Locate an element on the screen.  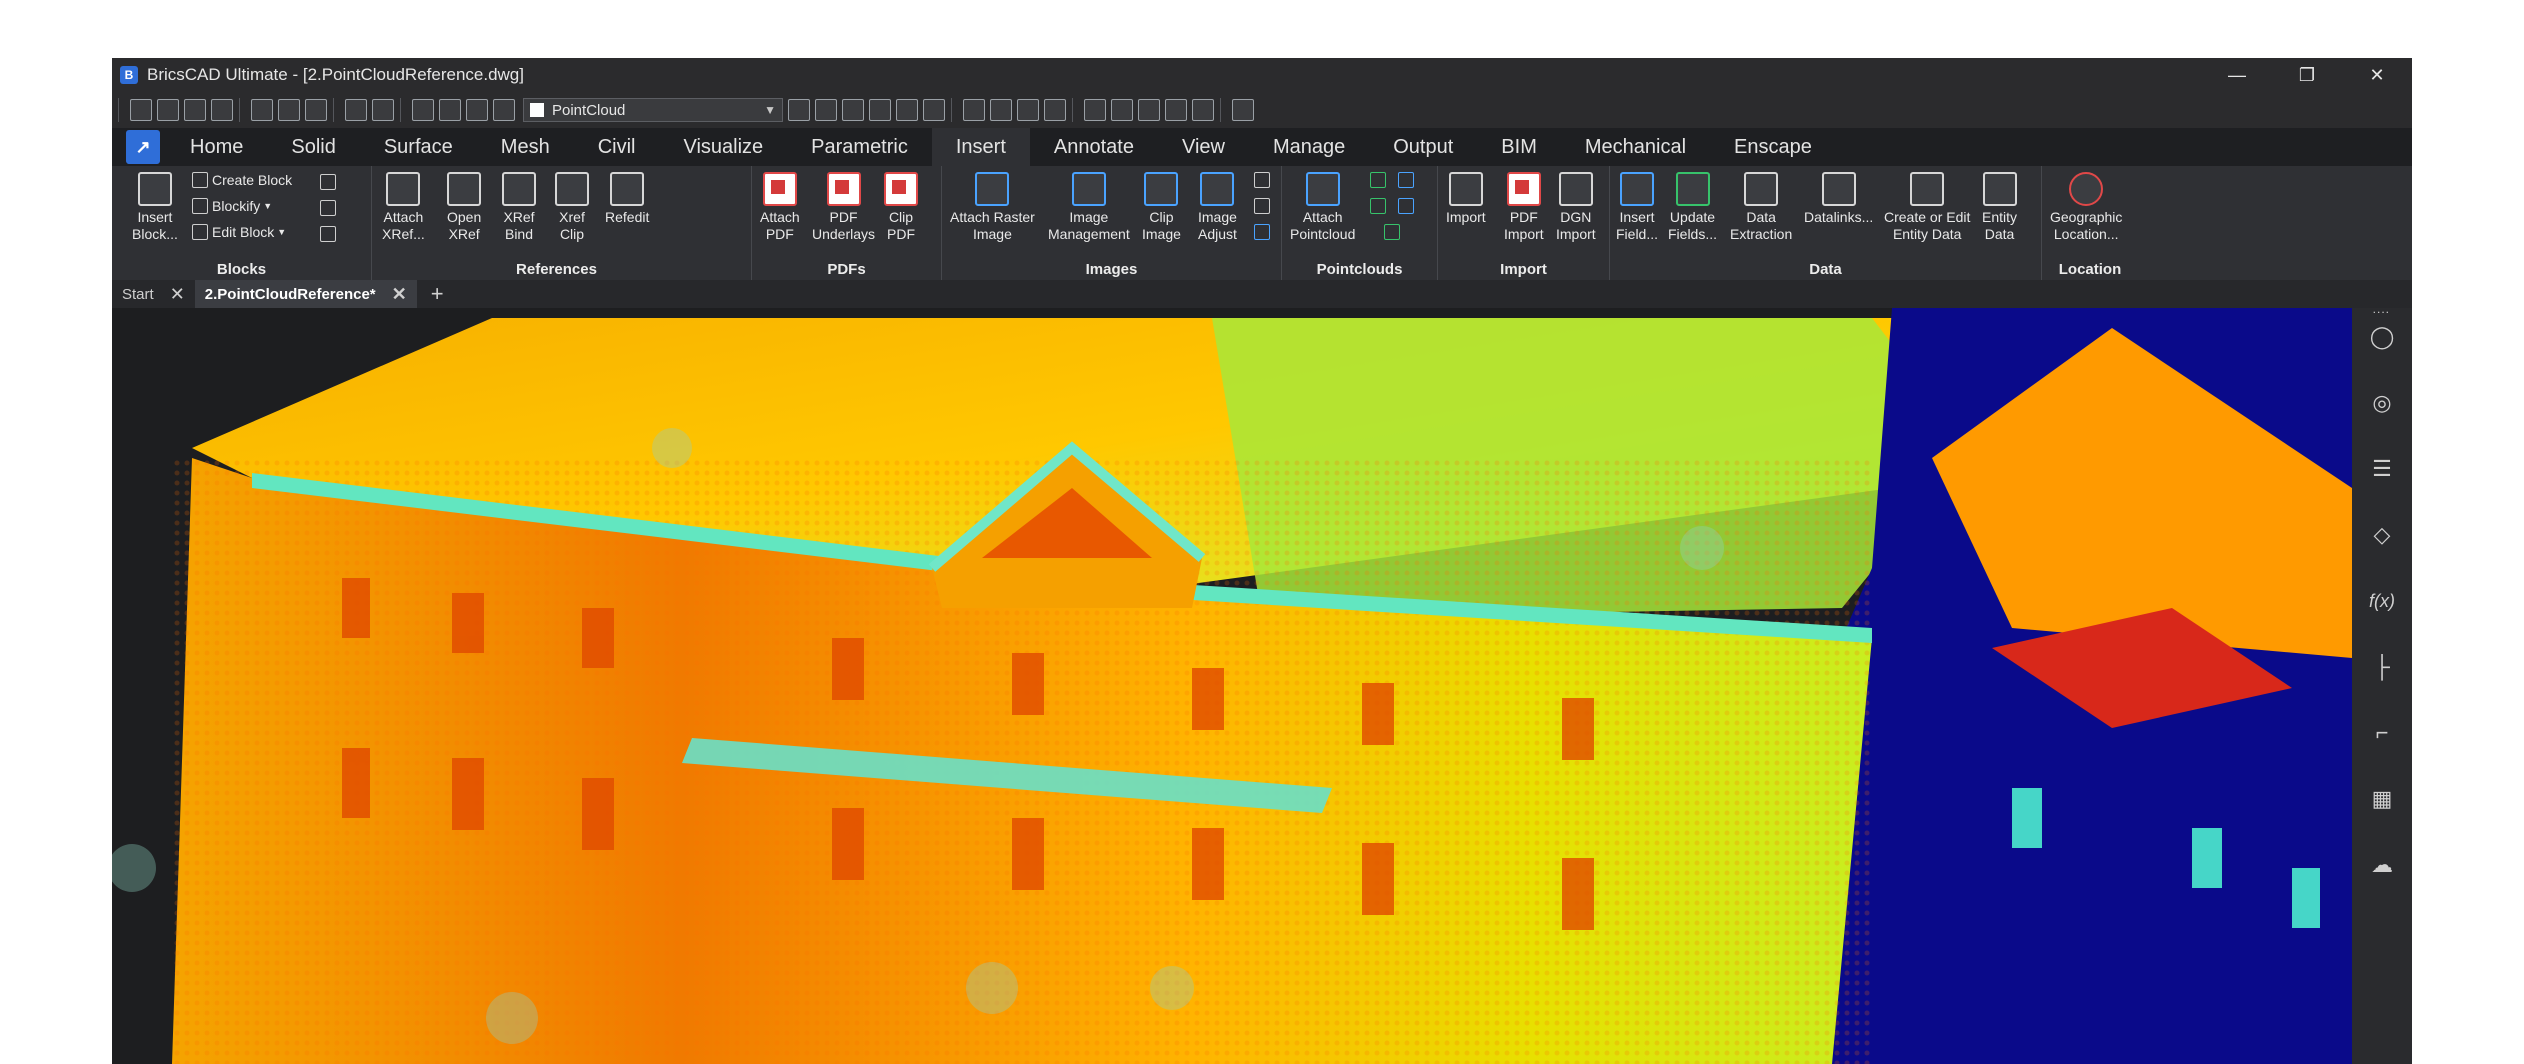
help-icon is located at coordinates (1243, 110).